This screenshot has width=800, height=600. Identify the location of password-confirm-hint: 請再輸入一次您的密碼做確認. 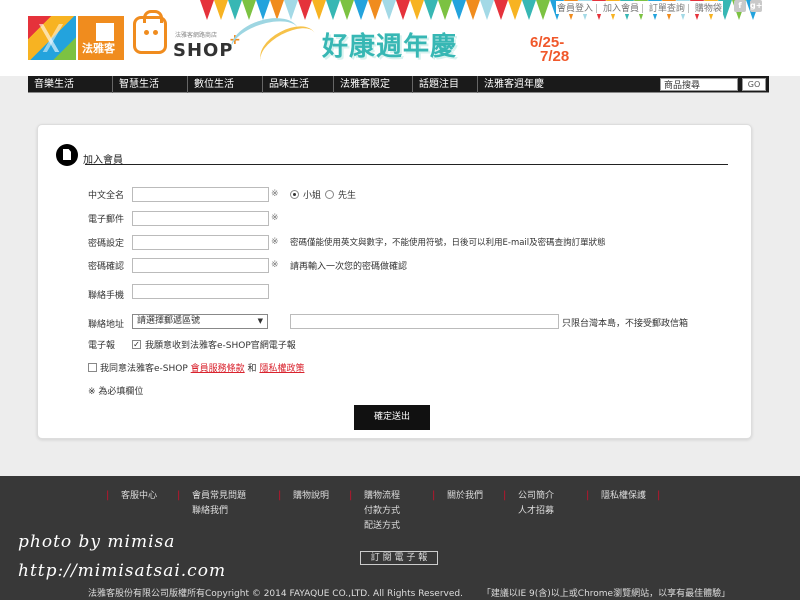
(349, 267).